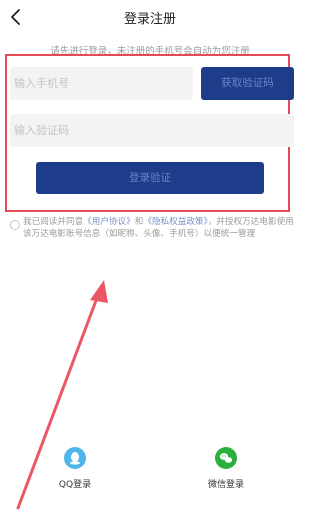  Describe the element at coordinates (75, 485) in the screenshot. I see `qq-login-label: QQ登录` at that location.